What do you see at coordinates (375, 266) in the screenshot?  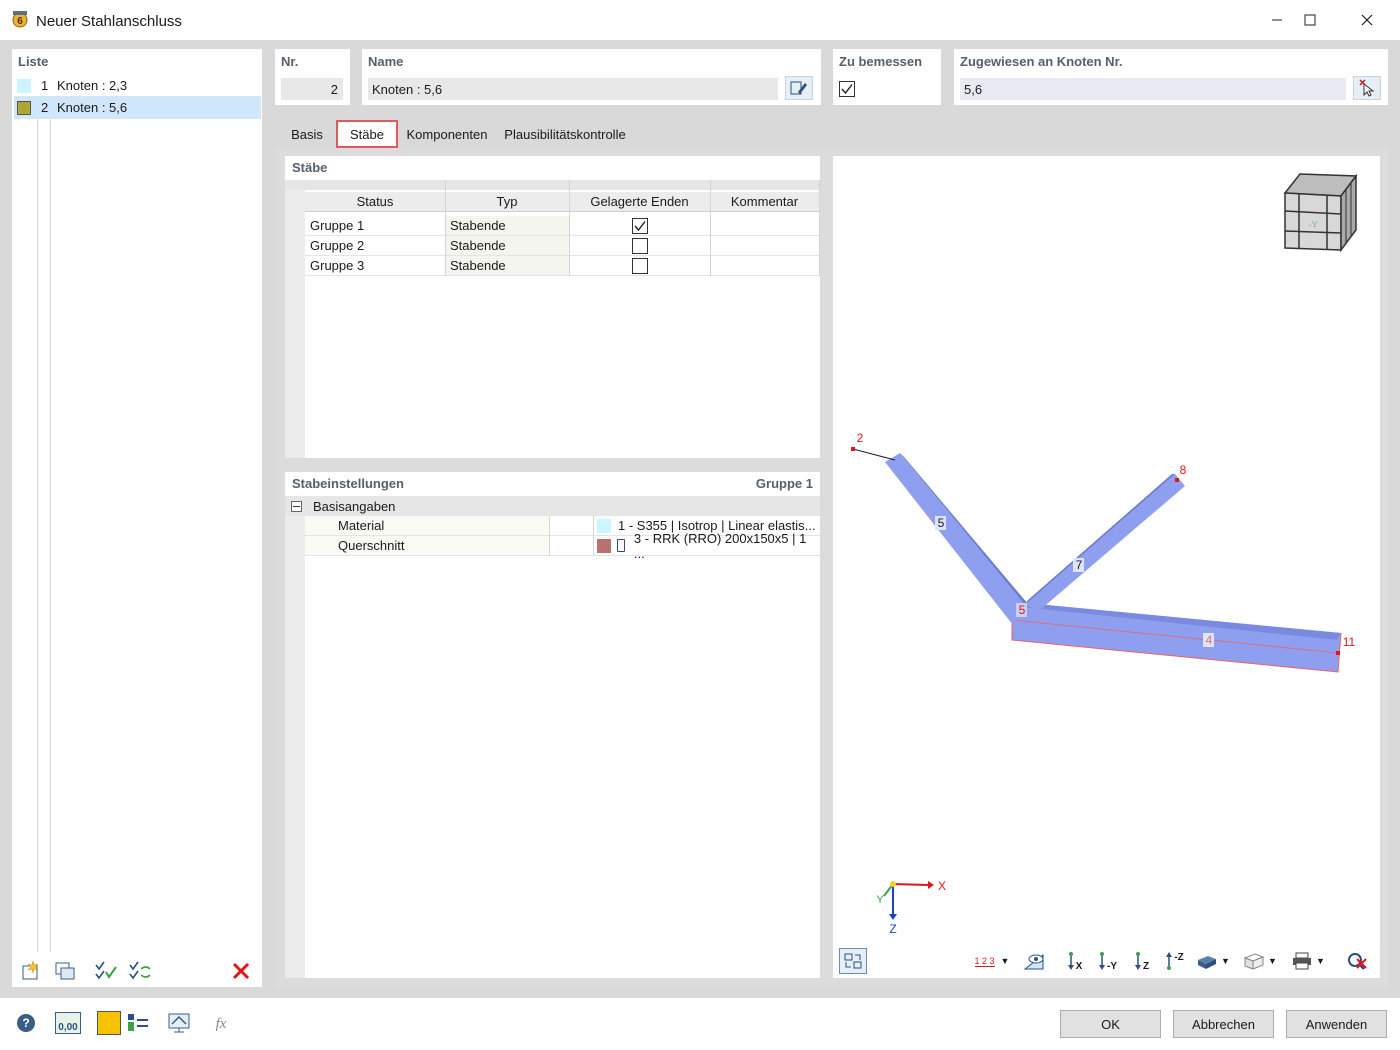 I see `table-row-status: Gruppe 3` at bounding box center [375, 266].